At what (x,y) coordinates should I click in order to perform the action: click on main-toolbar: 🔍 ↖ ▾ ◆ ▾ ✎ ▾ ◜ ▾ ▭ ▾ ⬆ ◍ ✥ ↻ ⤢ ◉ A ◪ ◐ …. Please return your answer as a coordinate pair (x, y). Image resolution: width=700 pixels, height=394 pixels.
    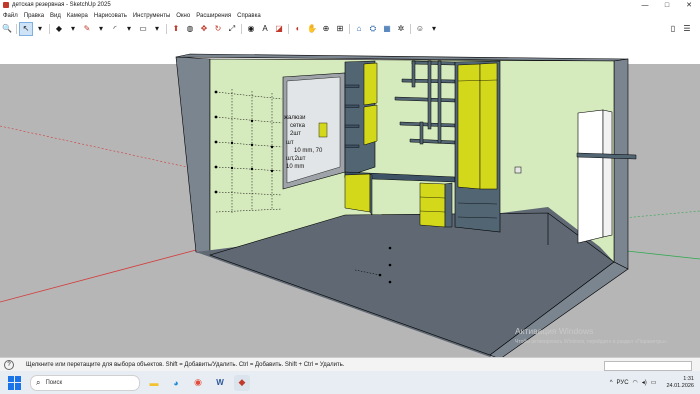
    Looking at the image, I should click on (350, 29).